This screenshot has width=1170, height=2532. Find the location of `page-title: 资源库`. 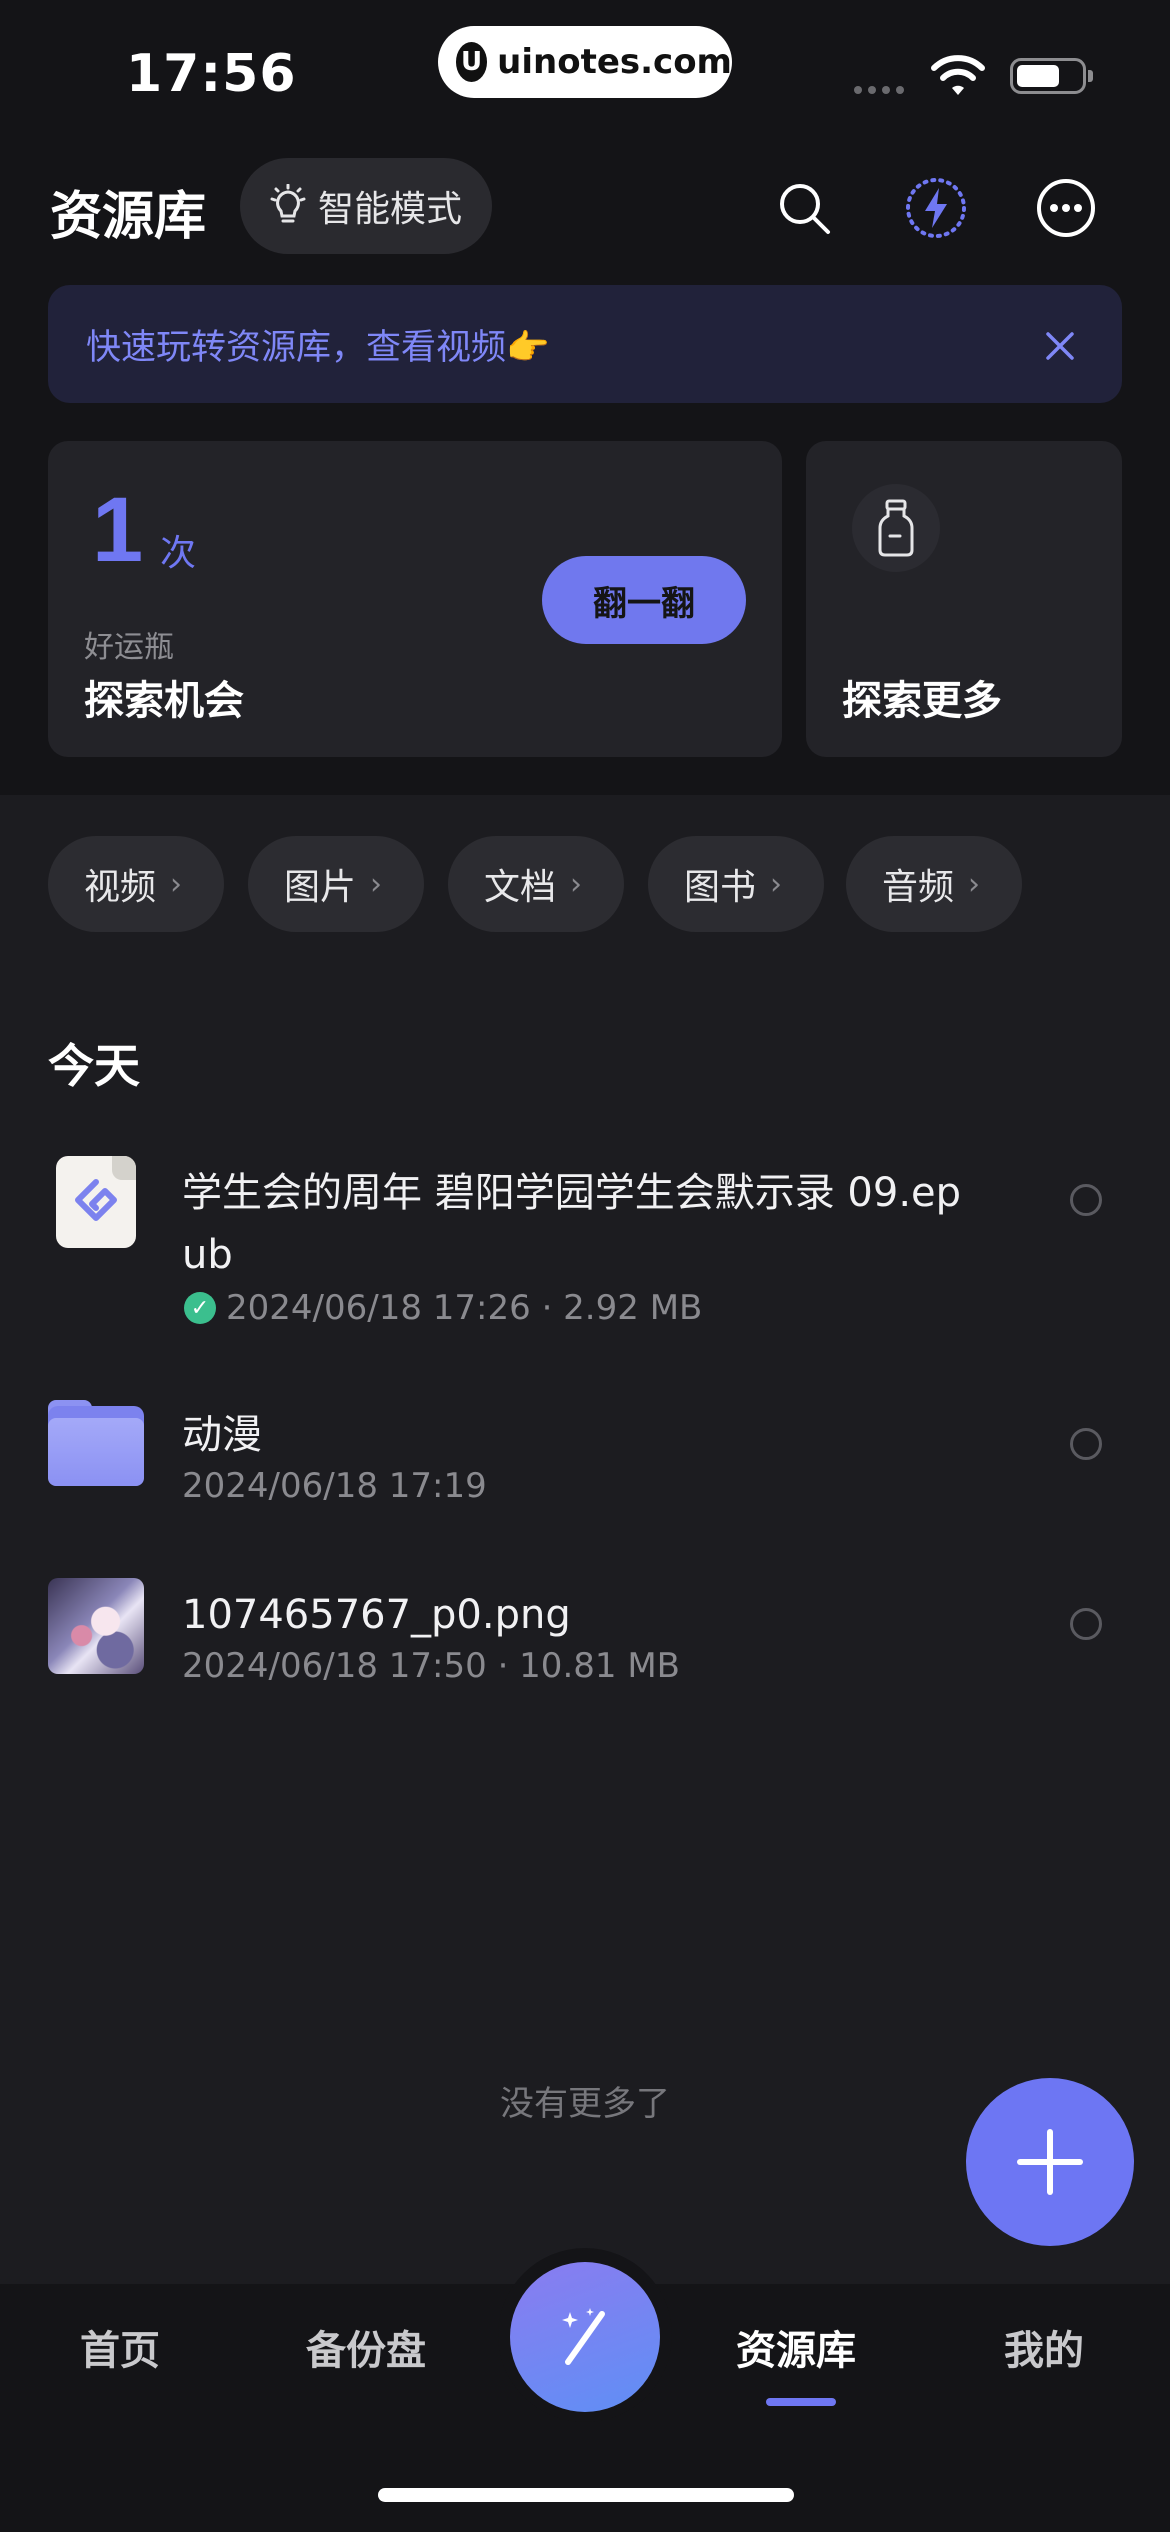

page-title: 资源库 is located at coordinates (128, 217).